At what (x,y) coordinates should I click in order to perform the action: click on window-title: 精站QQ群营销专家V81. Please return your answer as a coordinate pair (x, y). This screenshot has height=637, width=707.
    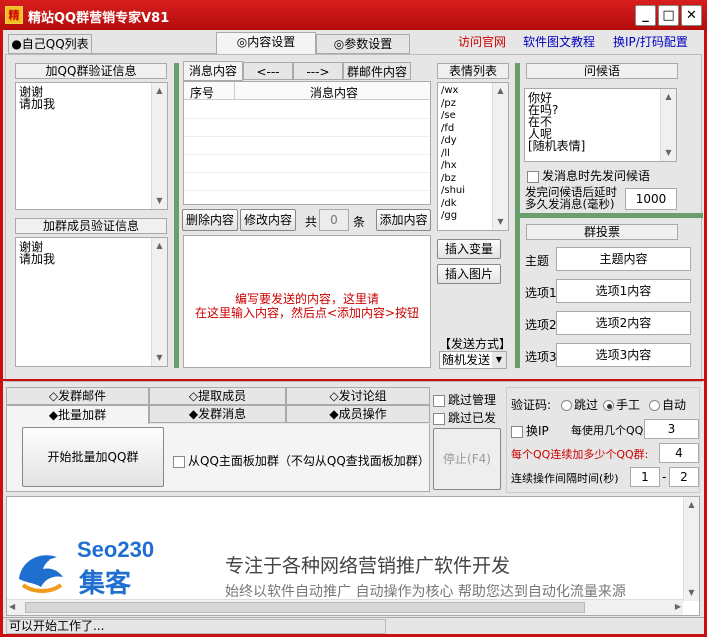
    Looking at the image, I should click on (99, 18).